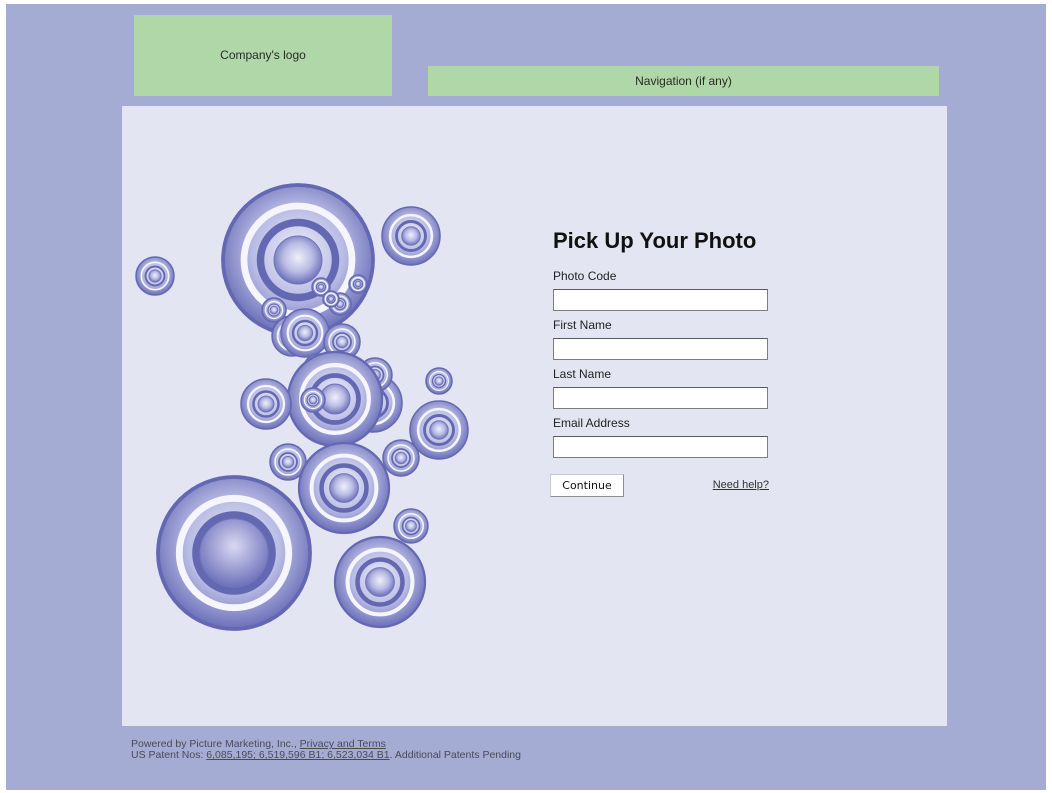  What do you see at coordinates (659, 486) in the screenshot?
I see `form-actions: Continue Need help?` at bounding box center [659, 486].